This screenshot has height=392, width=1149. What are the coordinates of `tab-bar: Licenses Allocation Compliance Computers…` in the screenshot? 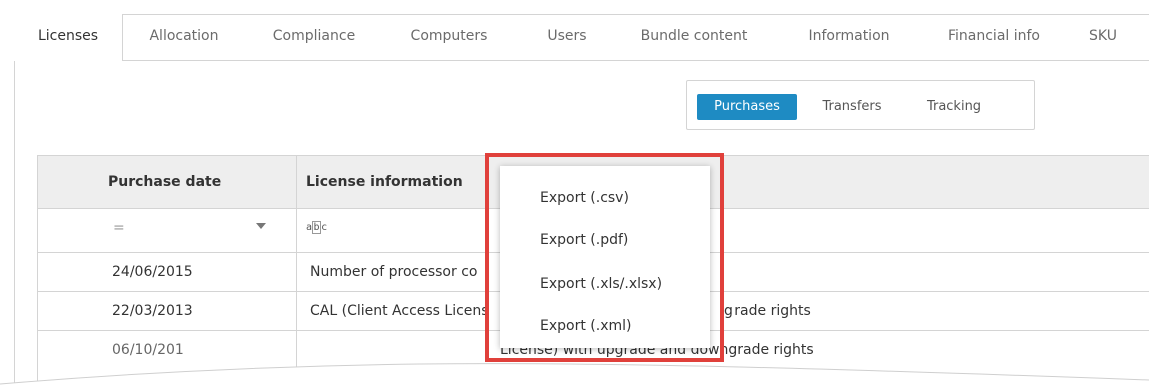 It's located at (581, 37).